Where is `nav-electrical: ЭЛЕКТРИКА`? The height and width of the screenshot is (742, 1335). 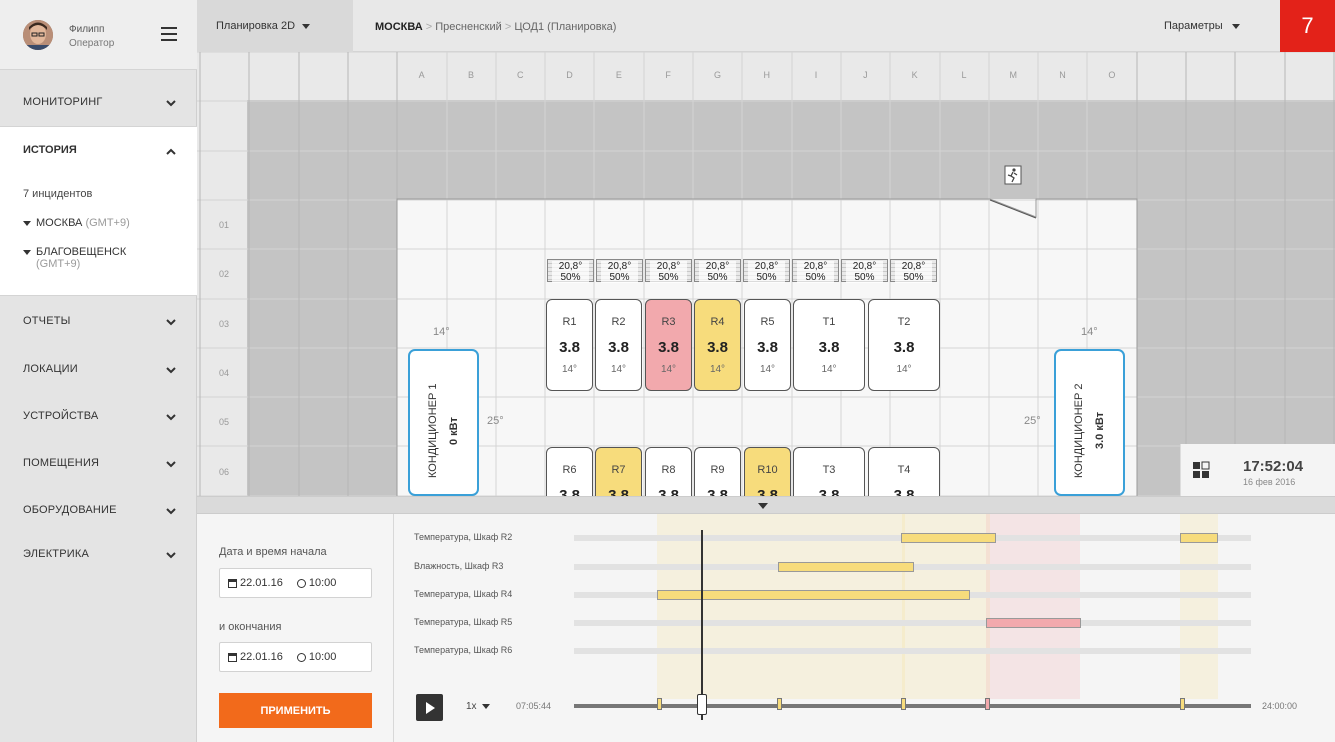
nav-electrical: ЭЛЕКТРИКА is located at coordinates (98, 554).